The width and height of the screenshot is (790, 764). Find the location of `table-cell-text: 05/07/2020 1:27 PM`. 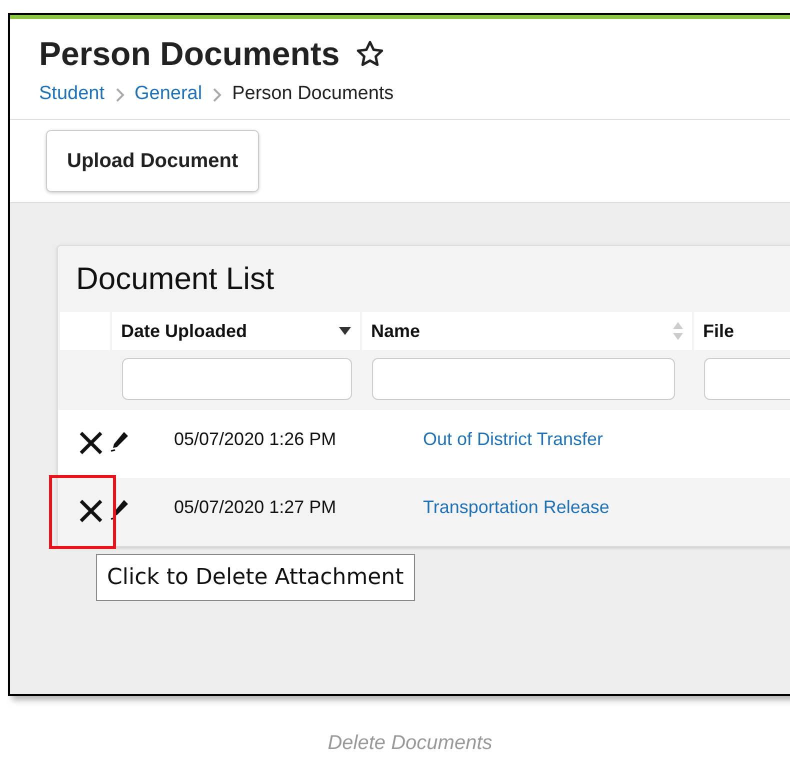

table-cell-text: 05/07/2020 1:27 PM is located at coordinates (255, 508).